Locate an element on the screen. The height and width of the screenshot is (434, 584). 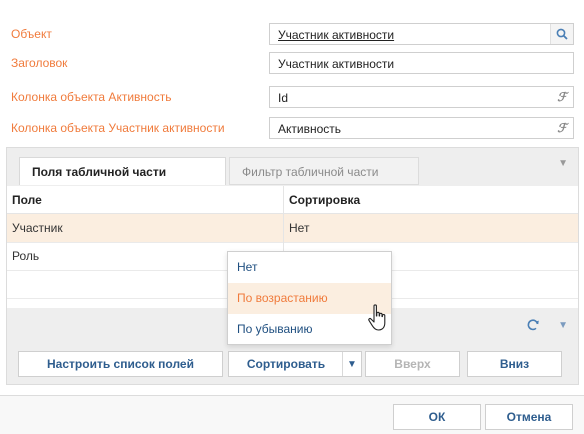
caption-input: Участник активности is located at coordinates (421, 63).